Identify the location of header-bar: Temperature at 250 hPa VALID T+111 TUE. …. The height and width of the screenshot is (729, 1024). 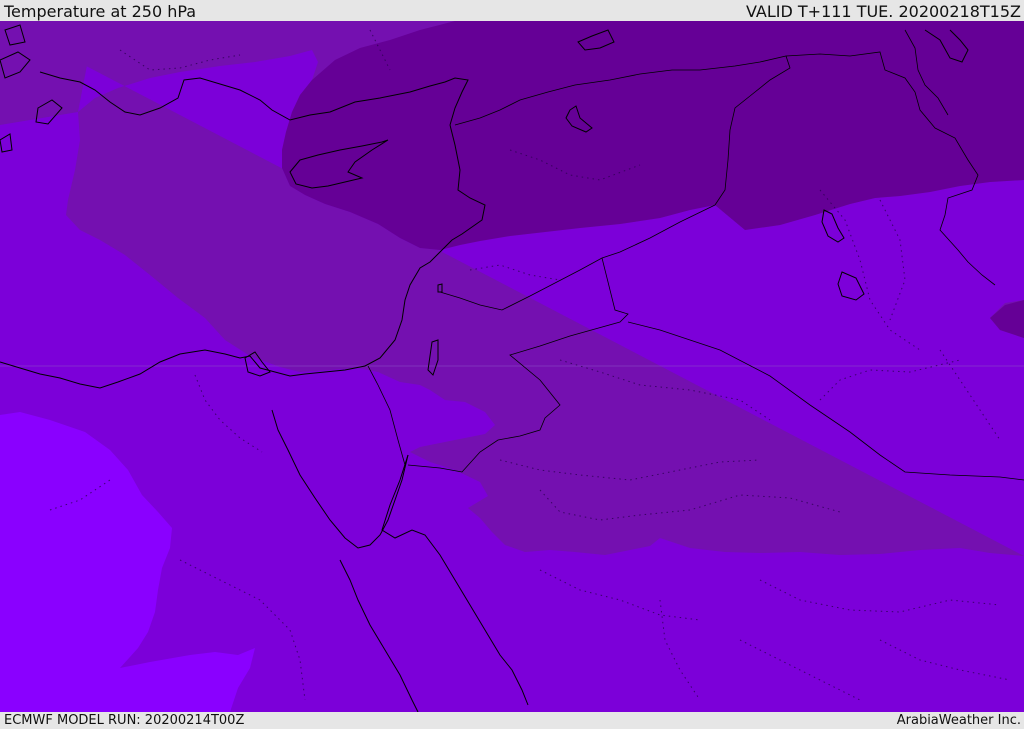
(512, 10).